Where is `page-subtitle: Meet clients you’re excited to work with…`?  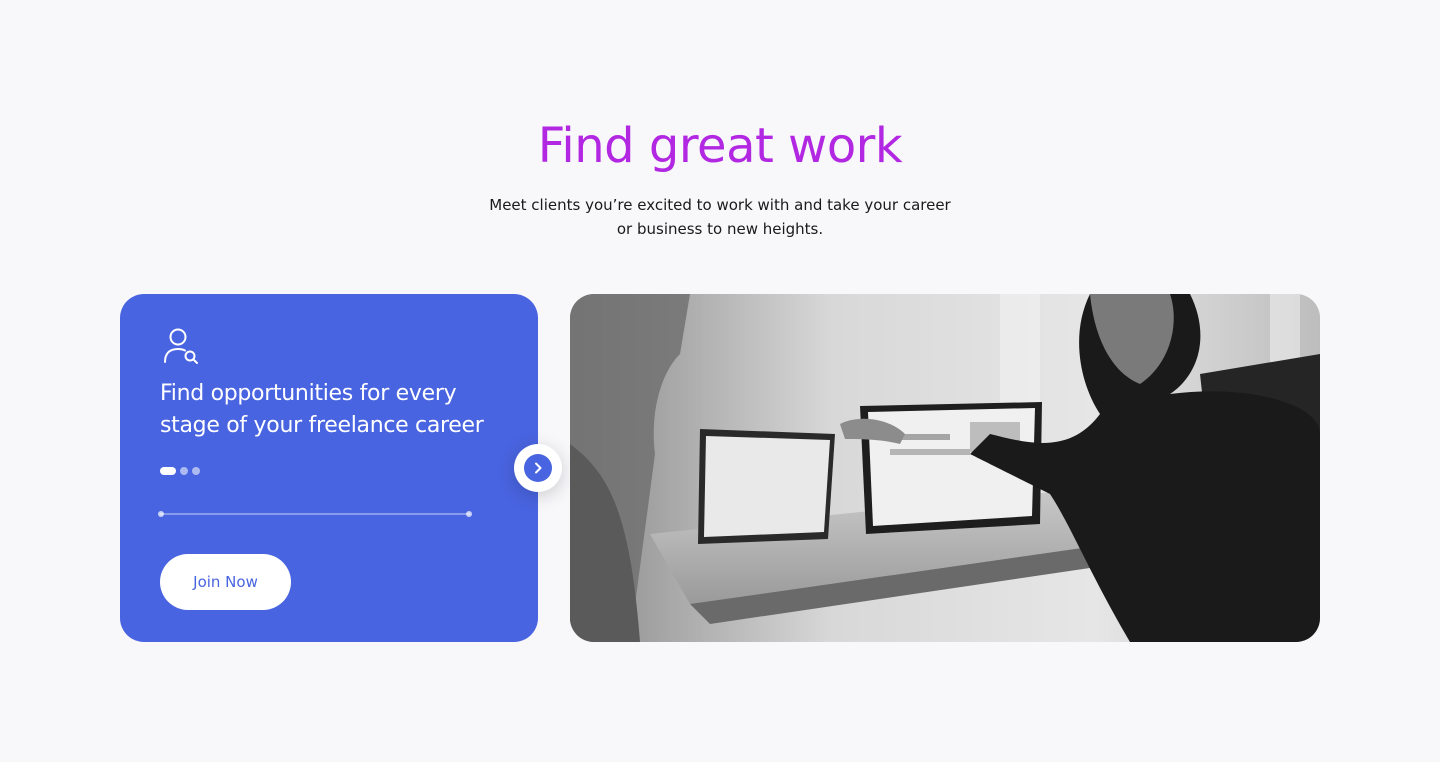 page-subtitle: Meet clients you’re excited to work with… is located at coordinates (720, 217).